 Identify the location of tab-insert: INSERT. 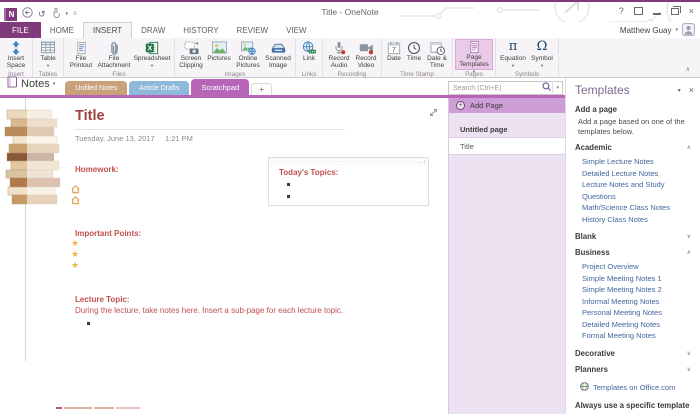
(107, 30).